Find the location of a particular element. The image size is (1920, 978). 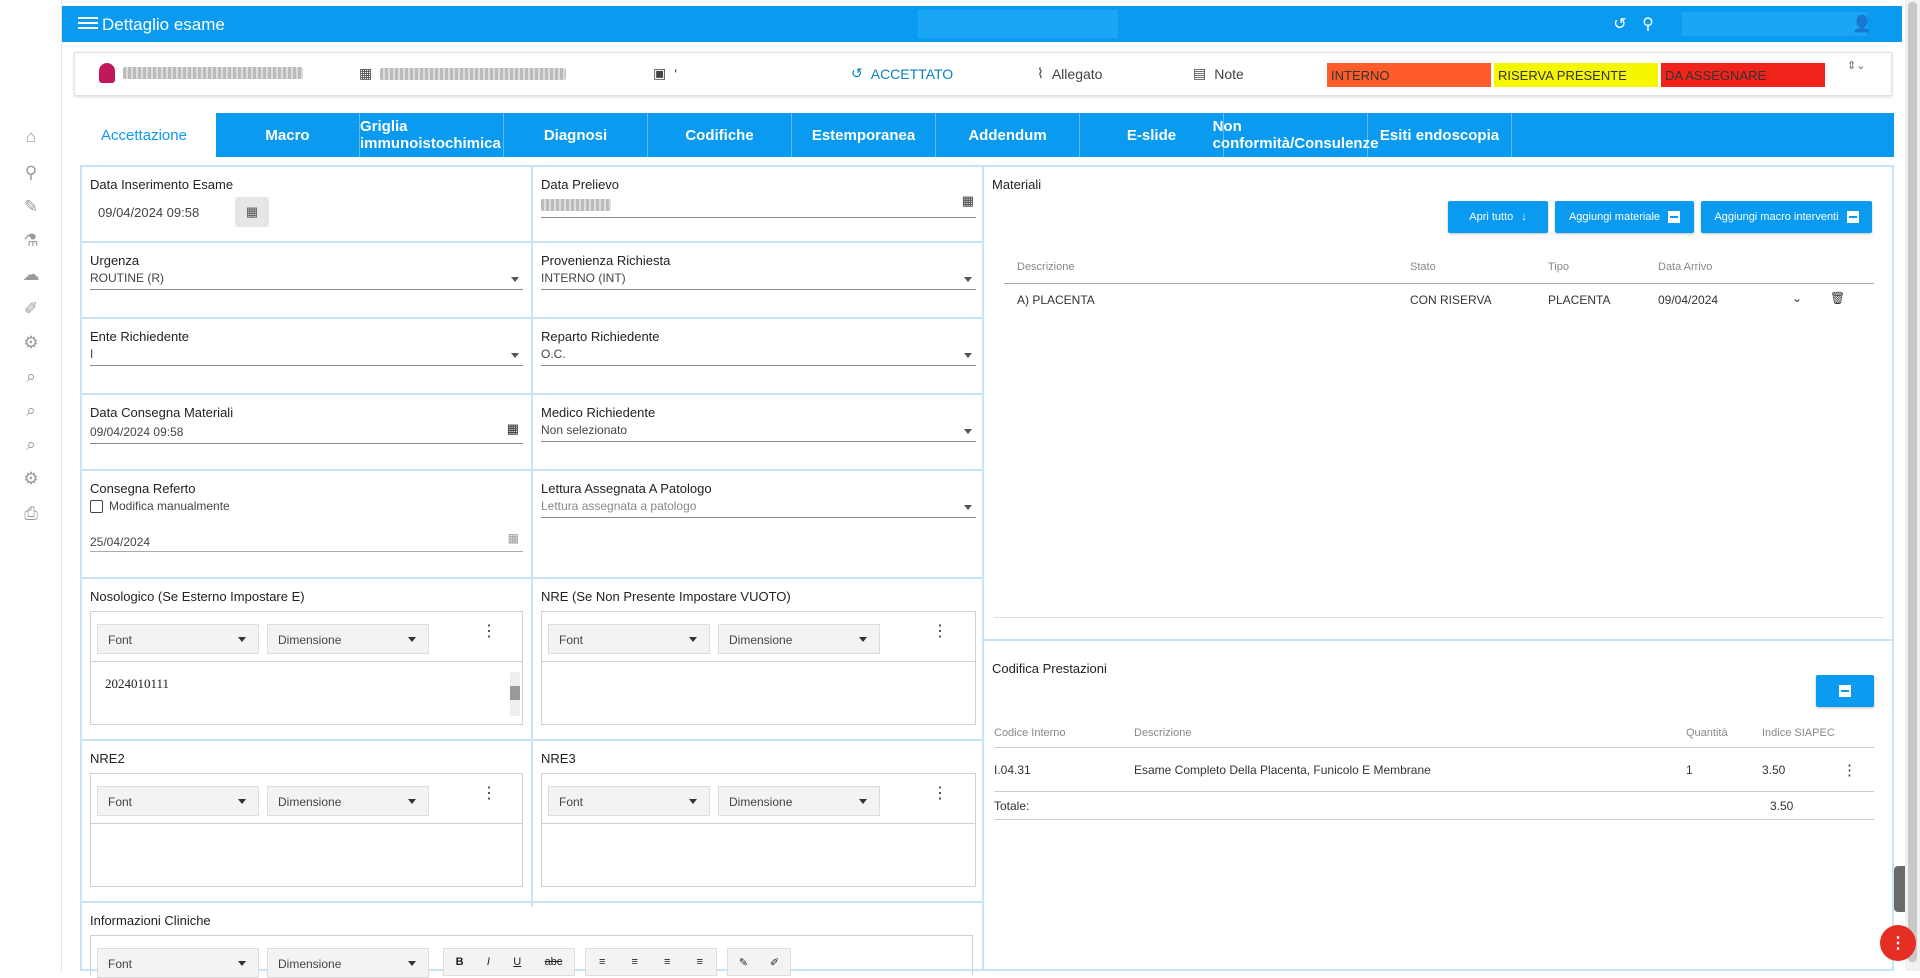

fab-more-icon: ⋮ is located at coordinates (1898, 943).